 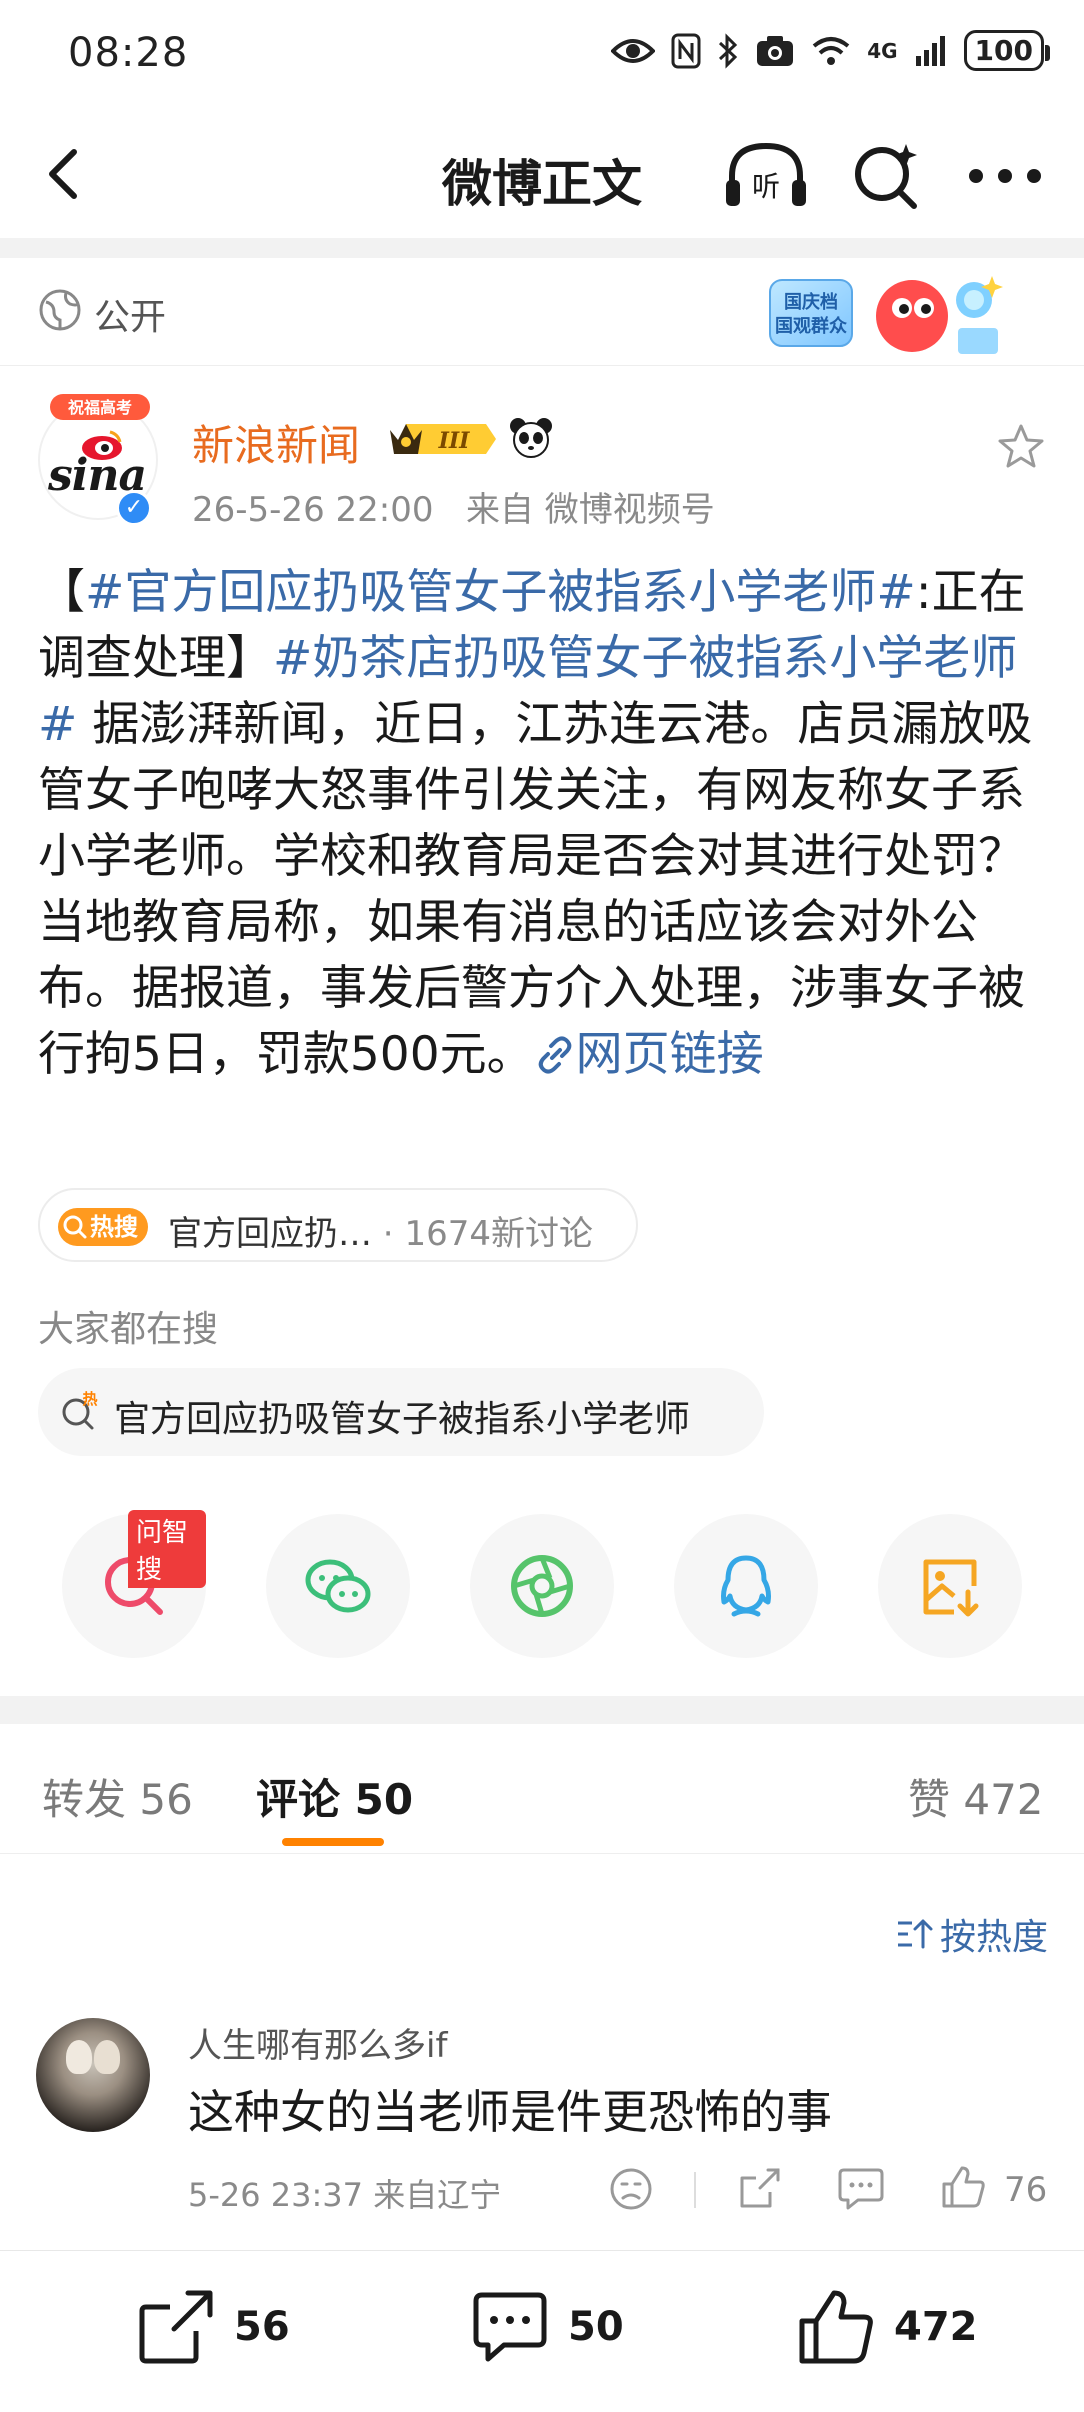 What do you see at coordinates (89, 1399) in the screenshot?
I see `chip-icon-tag: 热` at bounding box center [89, 1399].